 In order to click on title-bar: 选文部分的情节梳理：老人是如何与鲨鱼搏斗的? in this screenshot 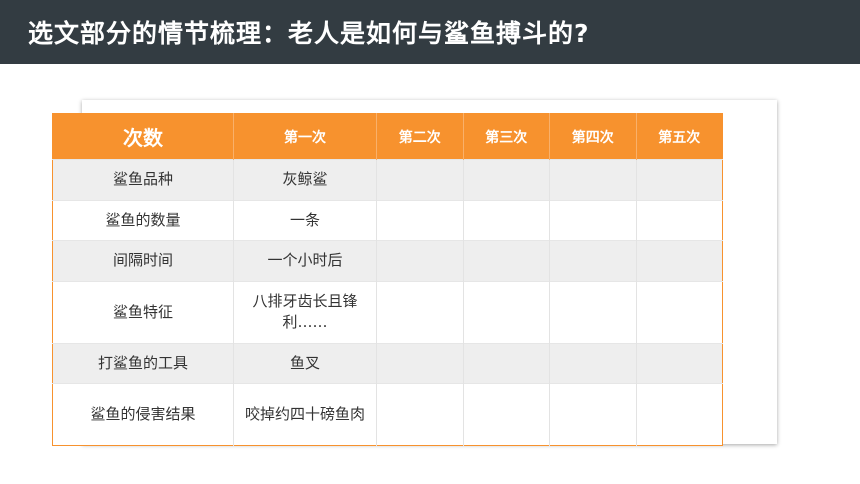, I will do `click(430, 32)`.